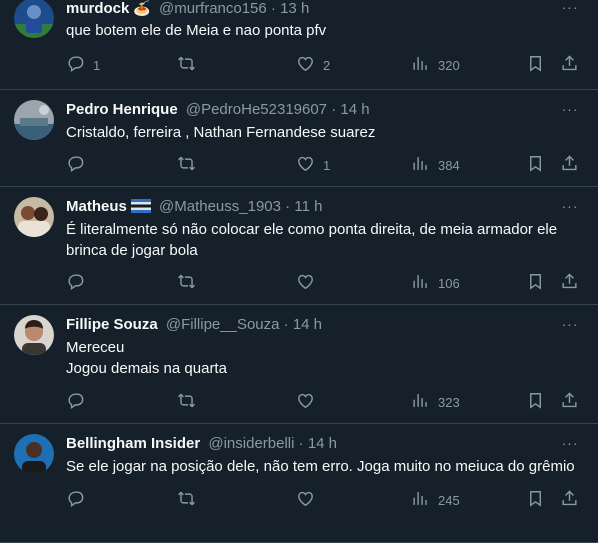 The height and width of the screenshot is (543, 598). I want to click on tweet-header: murdock 🍝 @murfranco156 · 13 h, so click(312, 9).